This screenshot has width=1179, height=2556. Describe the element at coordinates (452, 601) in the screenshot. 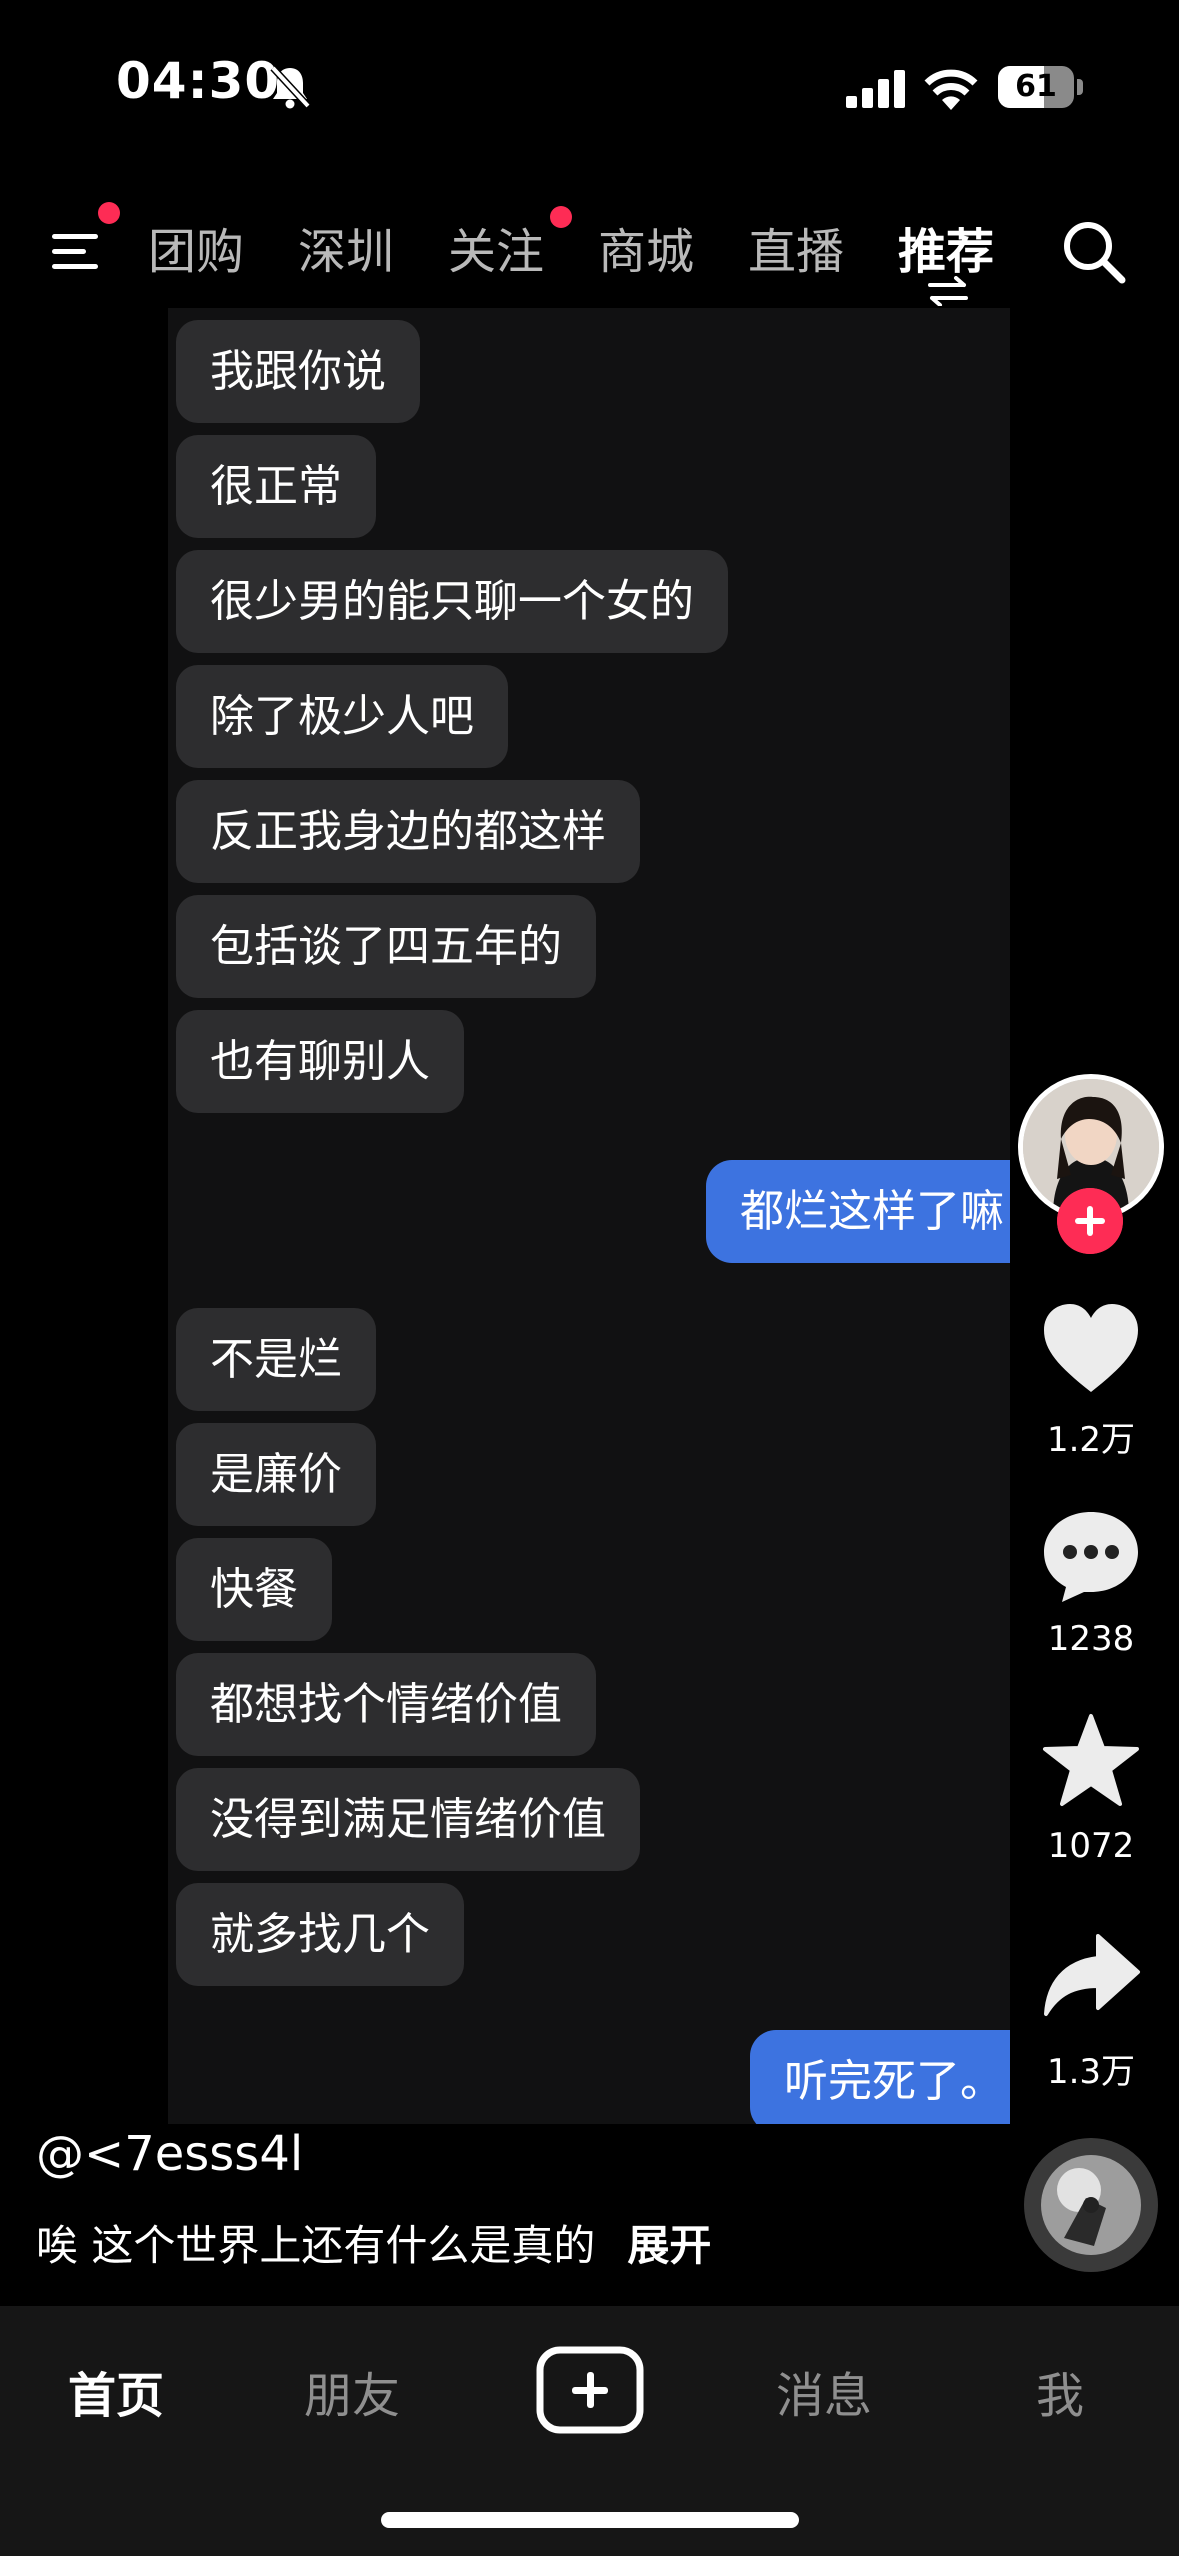

I see `chat-bubble-received: 很少男的能只聊一个女的` at that location.